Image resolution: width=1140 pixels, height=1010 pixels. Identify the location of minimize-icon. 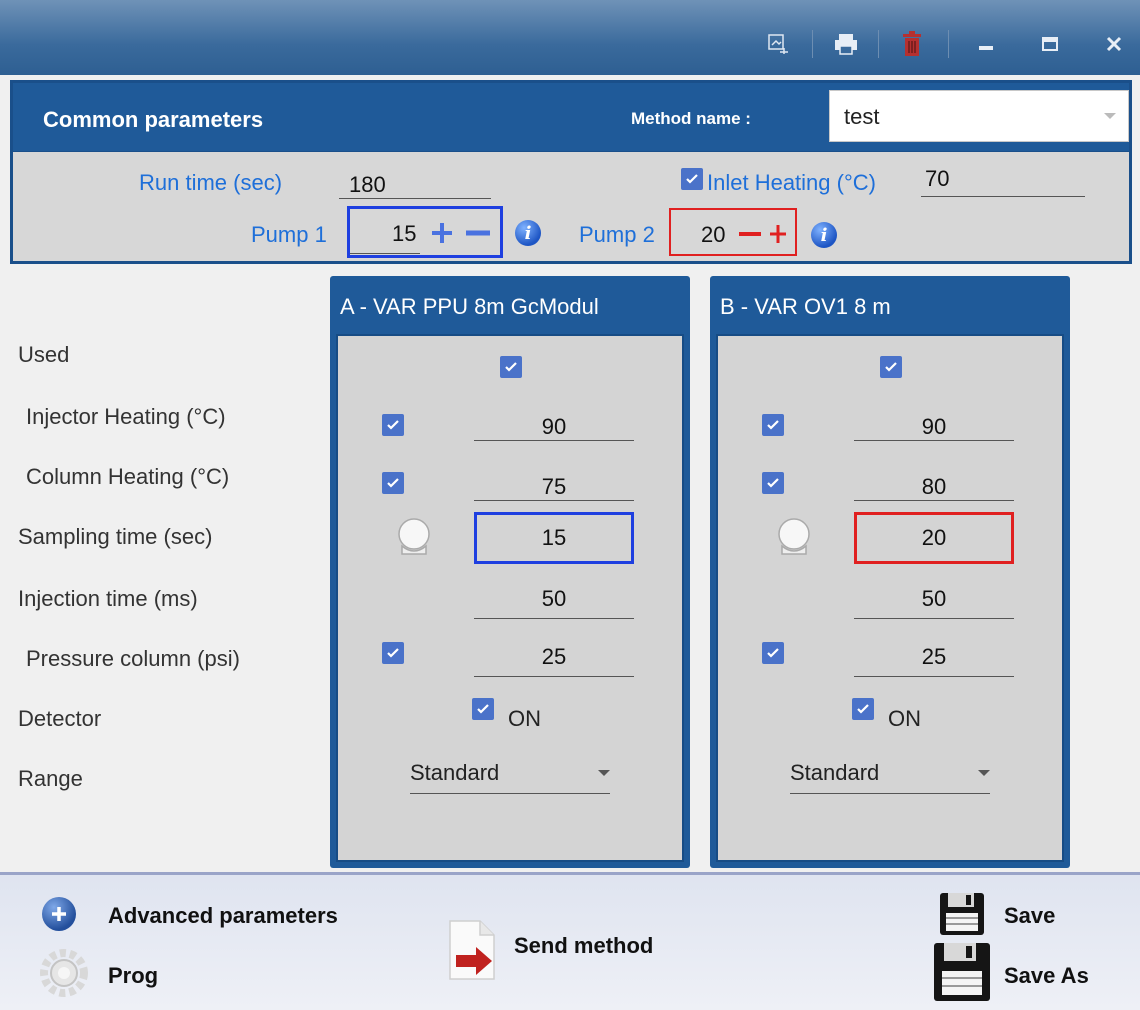
(986, 44).